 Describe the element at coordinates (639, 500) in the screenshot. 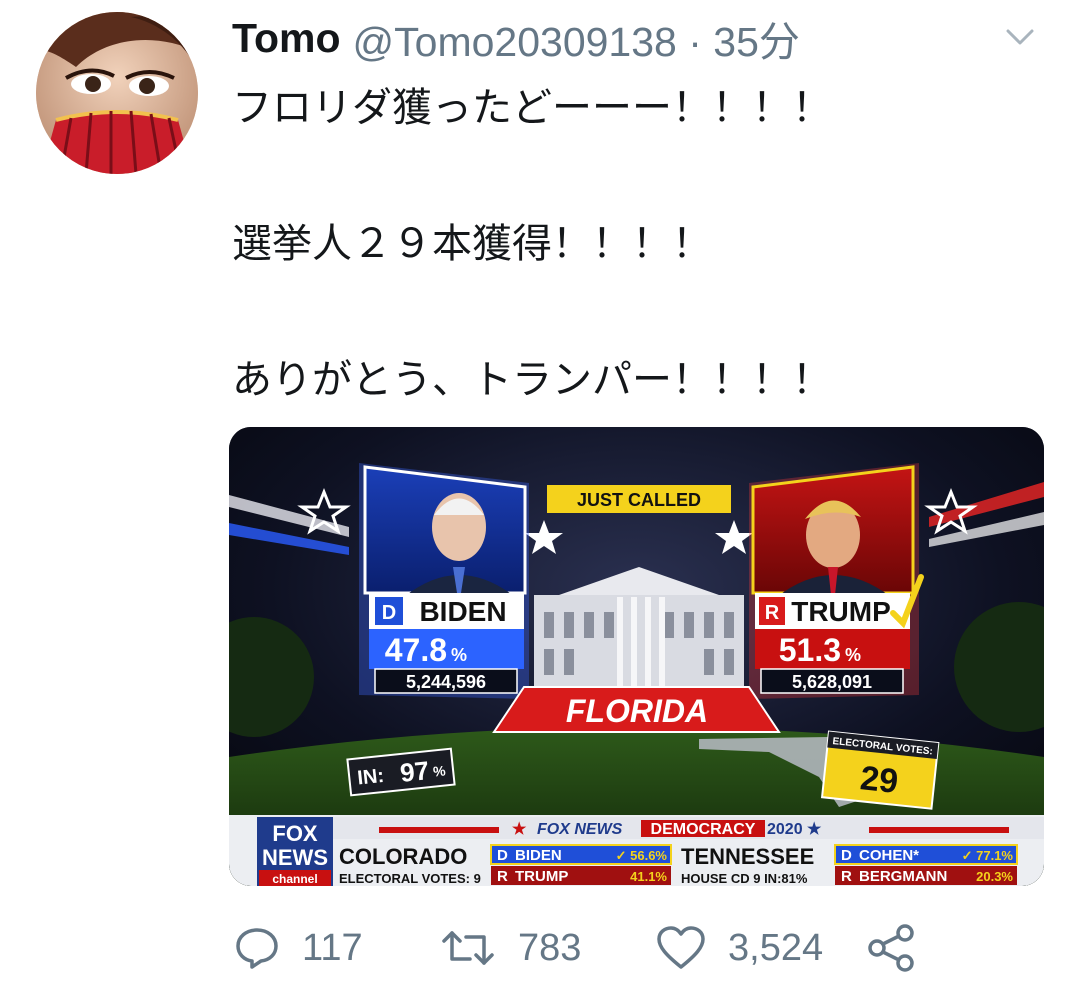

I see `just-called-text: JUST CALLED` at that location.